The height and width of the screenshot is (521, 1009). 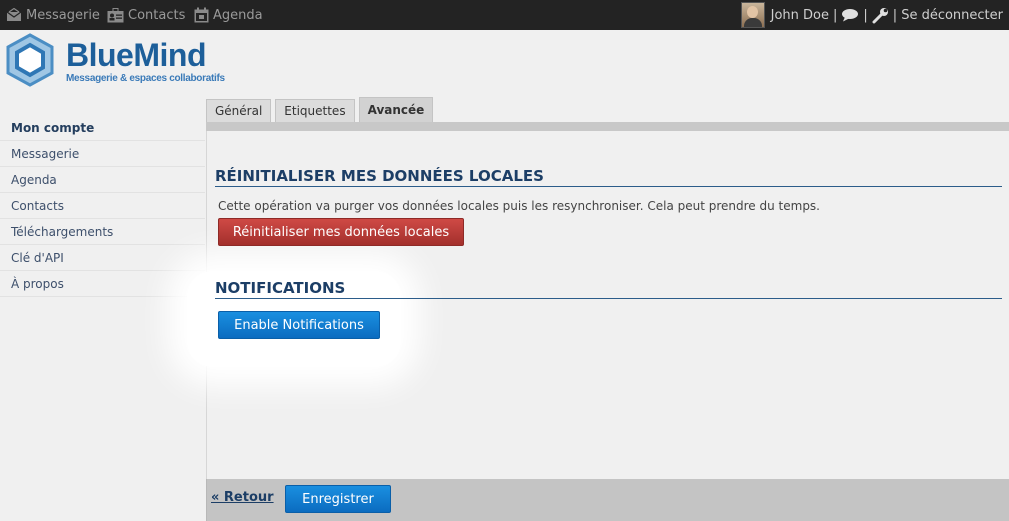 What do you see at coordinates (608, 177) in the screenshot?
I see `section-title-reset: RÉINITIALISER MES DONNÉES LOCALES` at bounding box center [608, 177].